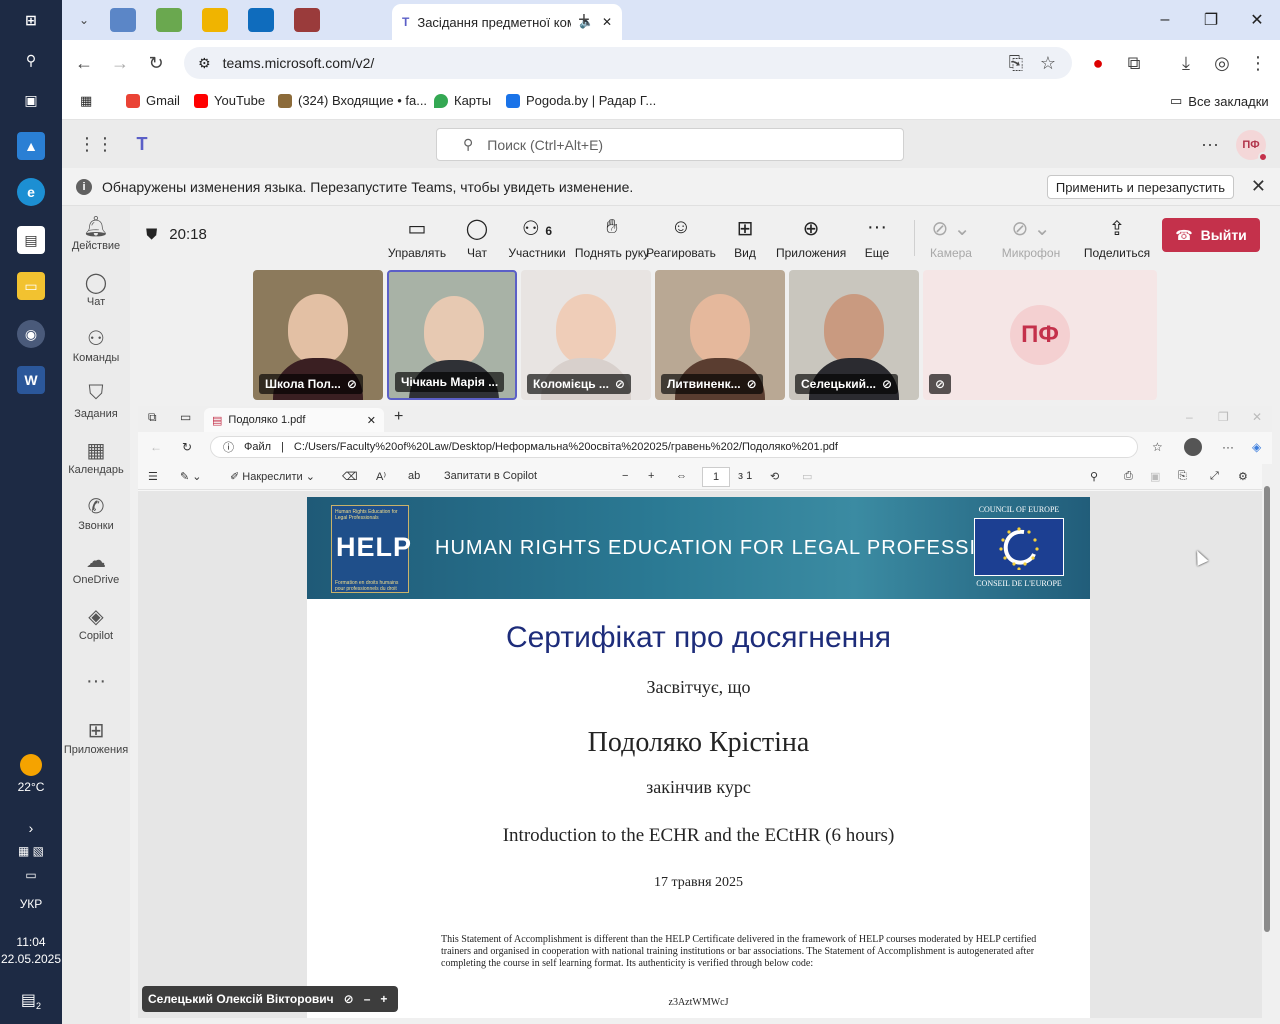 Image resolution: width=1280 pixels, height=1024 pixels. Describe the element at coordinates (120, 63) in the screenshot. I see `forward-button: →` at that location.